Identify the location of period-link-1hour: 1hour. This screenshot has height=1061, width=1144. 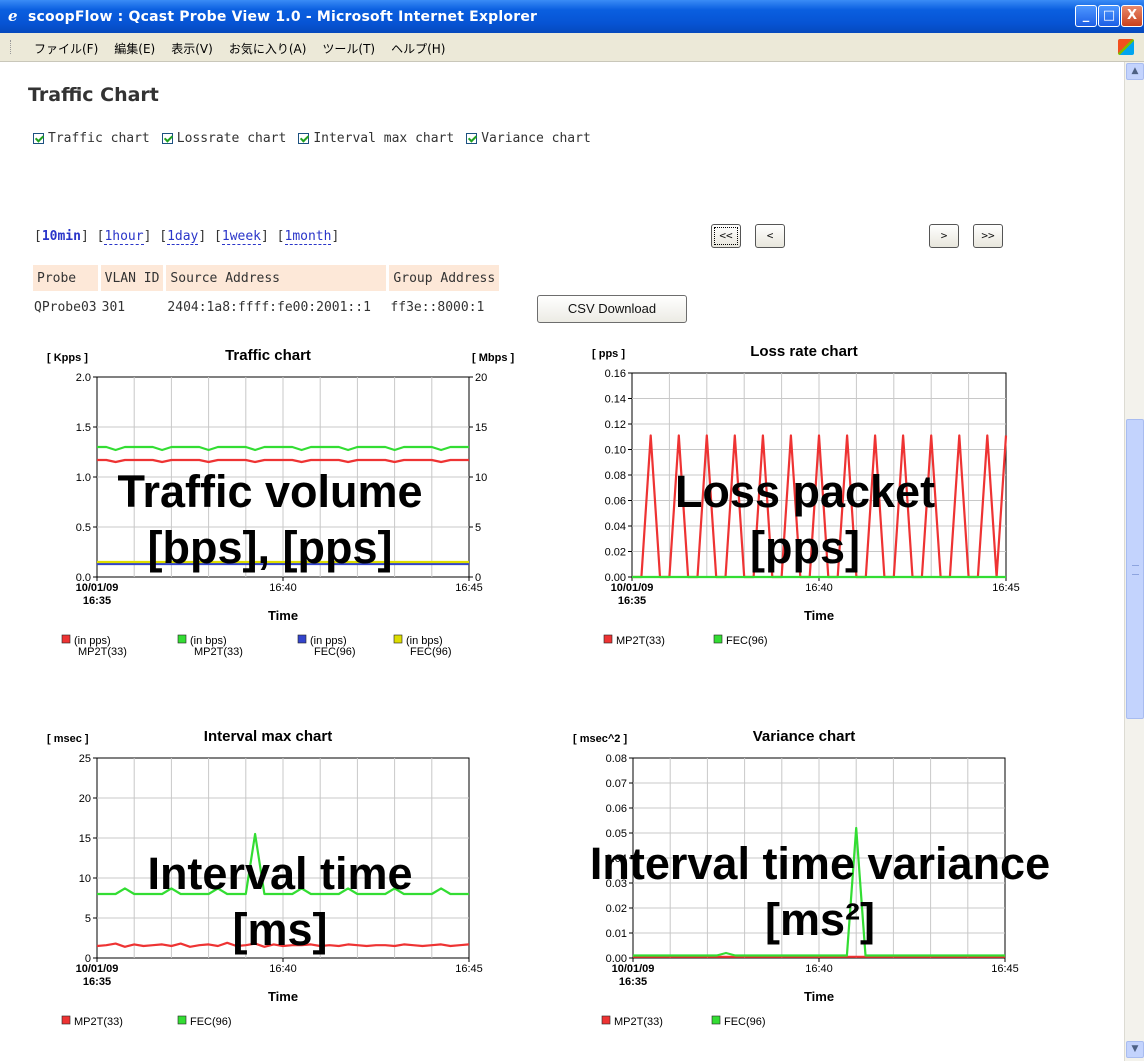
(124, 237).